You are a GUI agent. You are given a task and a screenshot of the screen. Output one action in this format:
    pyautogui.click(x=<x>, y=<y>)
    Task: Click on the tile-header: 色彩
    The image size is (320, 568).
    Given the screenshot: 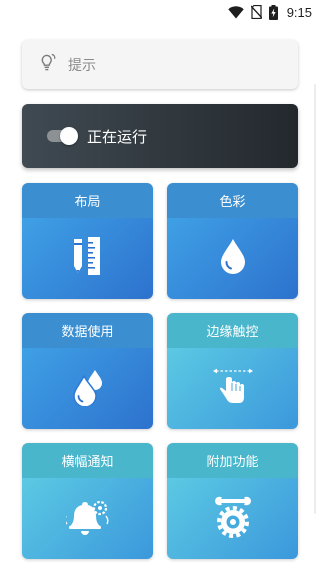 What is the action you would take?
    pyautogui.click(x=232, y=200)
    